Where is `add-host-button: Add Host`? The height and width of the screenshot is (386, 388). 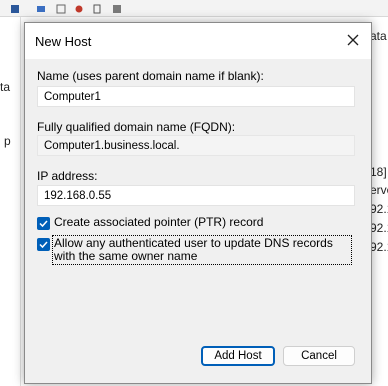 add-host-button: Add Host is located at coordinates (238, 356).